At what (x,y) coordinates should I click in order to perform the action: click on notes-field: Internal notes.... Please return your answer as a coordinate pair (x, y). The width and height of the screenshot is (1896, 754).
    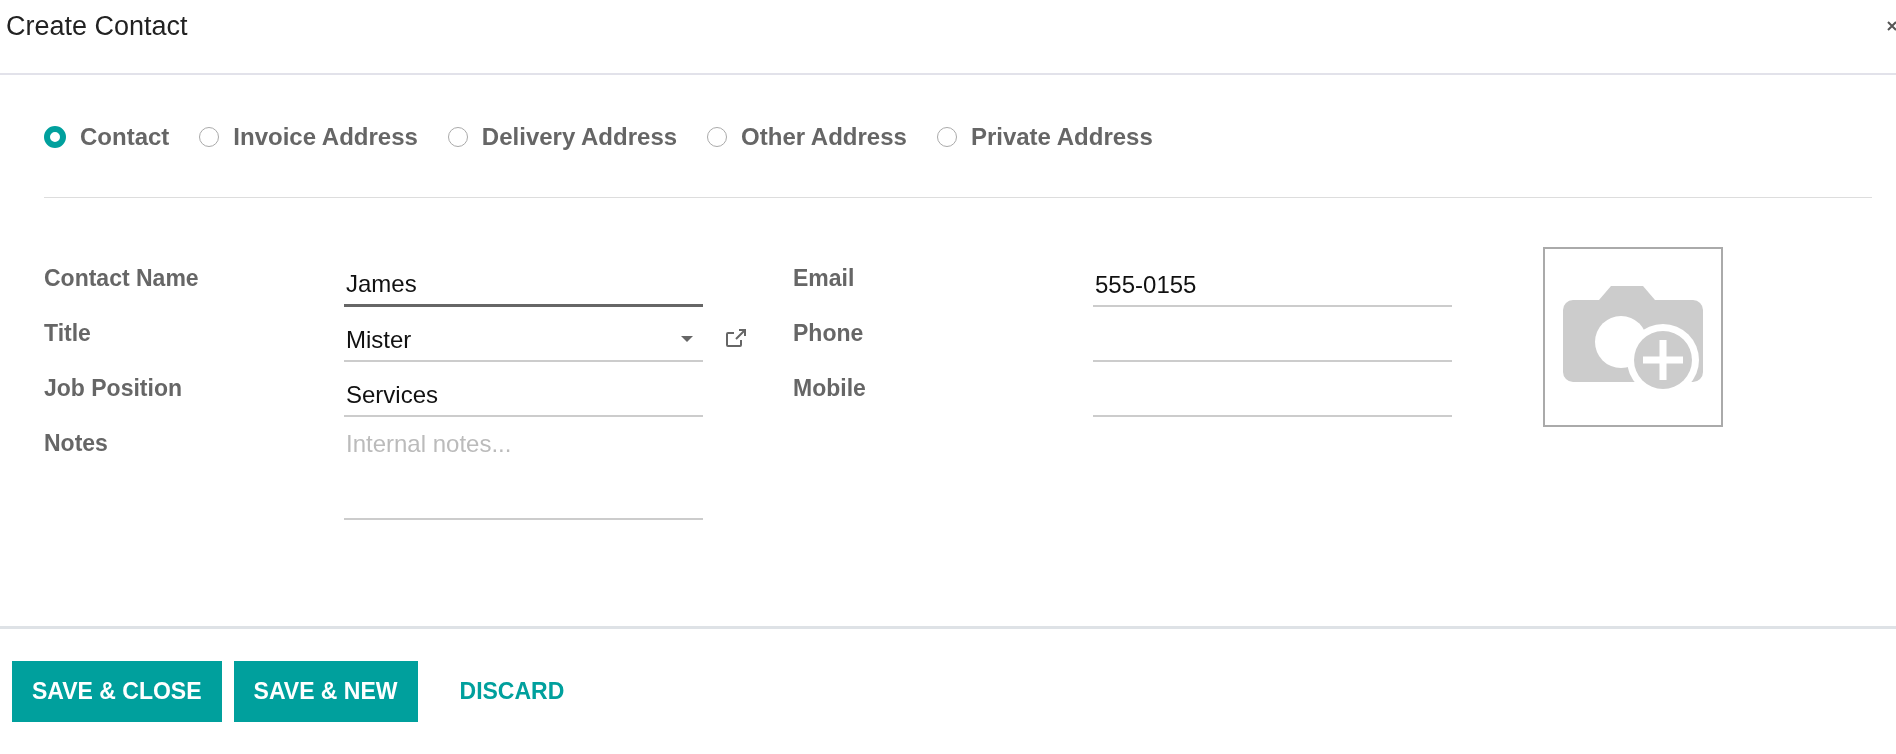
    Looking at the image, I should click on (523, 474).